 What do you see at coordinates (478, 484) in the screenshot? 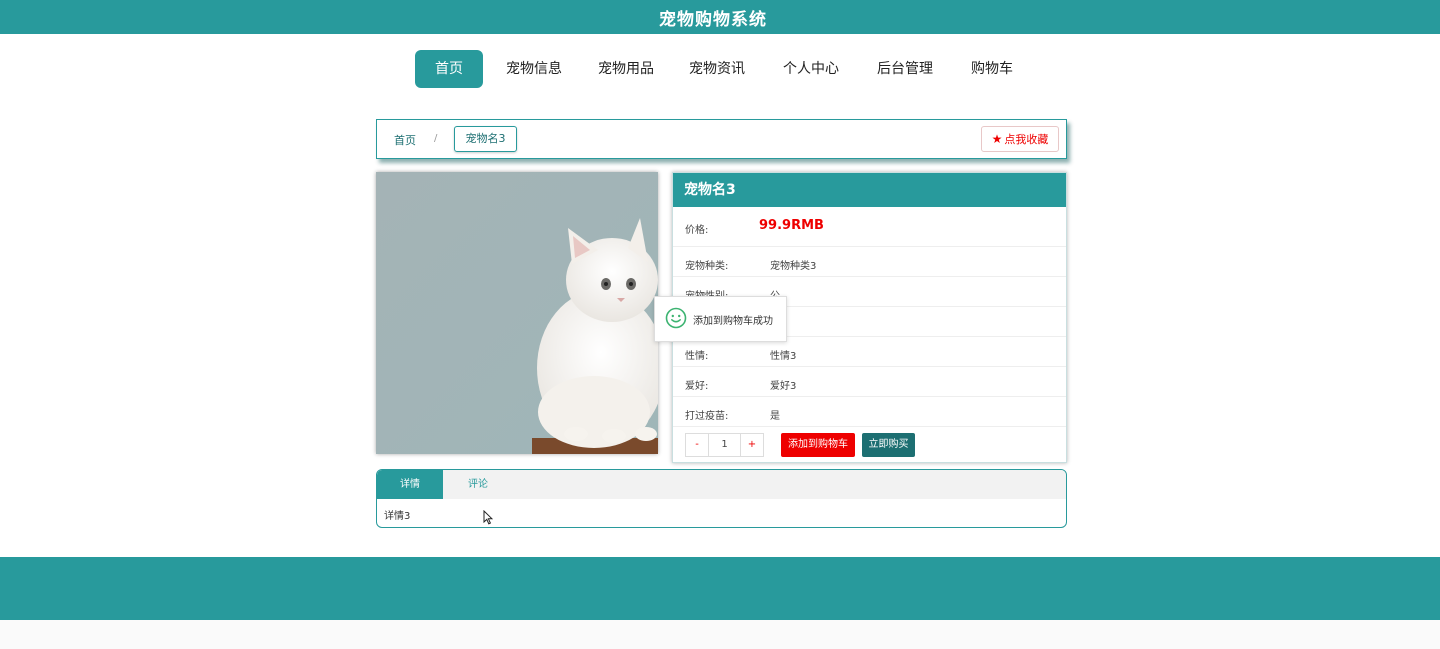
I see `tab-comments: 评论` at bounding box center [478, 484].